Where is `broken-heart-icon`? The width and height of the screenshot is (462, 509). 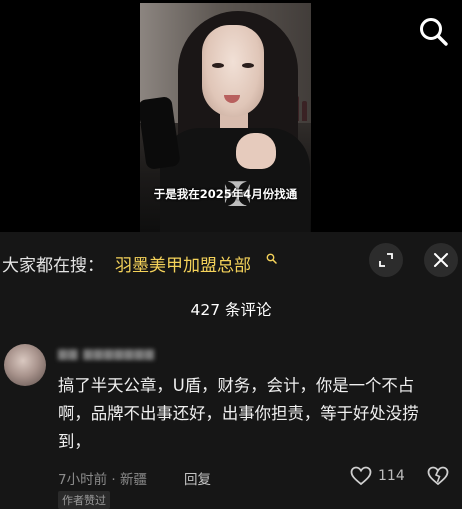
broken-heart-icon is located at coordinates (438, 476).